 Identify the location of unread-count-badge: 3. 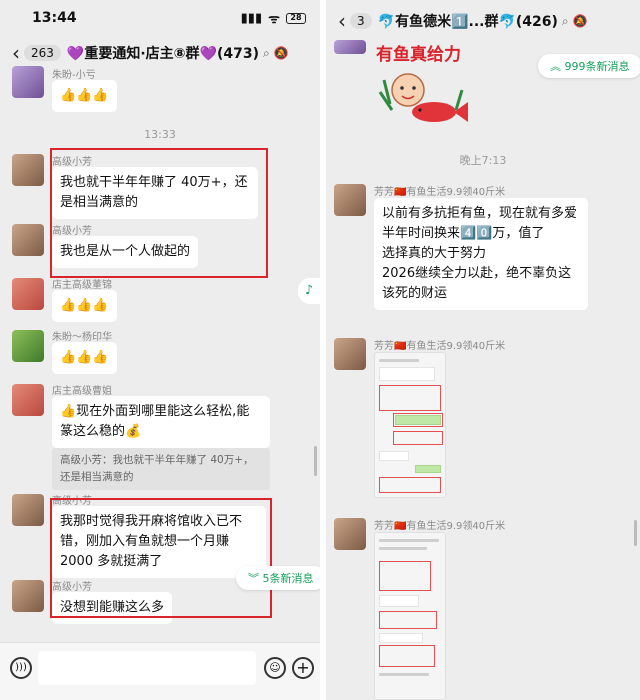
(361, 21).